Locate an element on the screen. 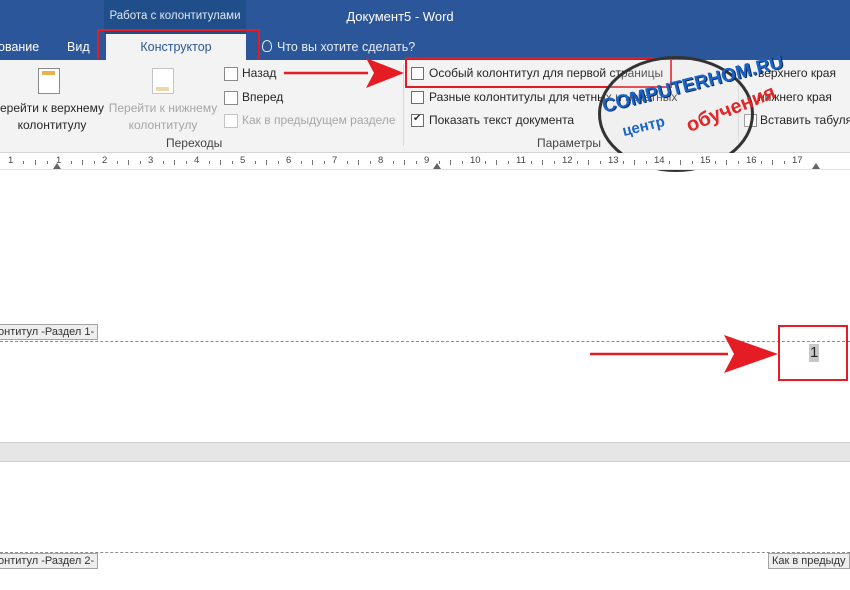 The height and width of the screenshot is (590, 850). forward-icon is located at coordinates (231, 98).